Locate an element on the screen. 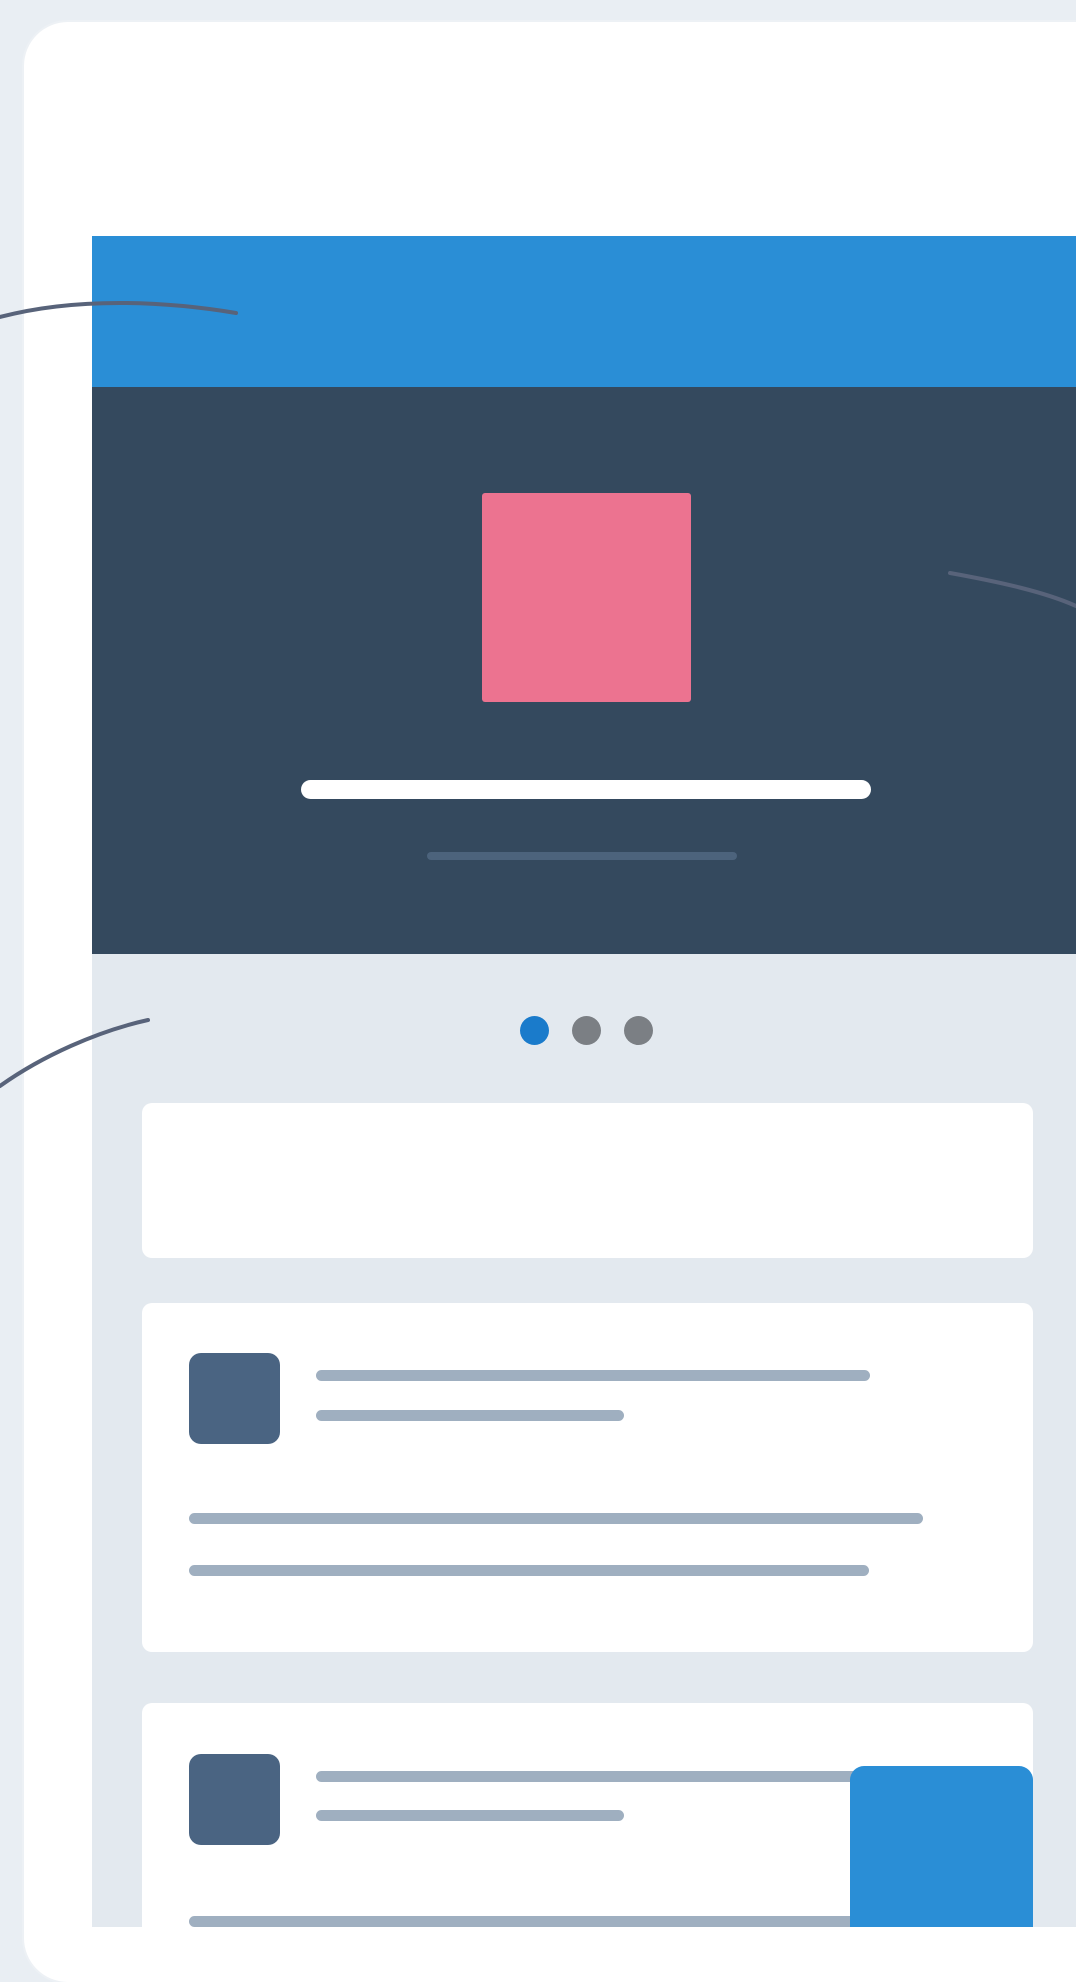 The width and height of the screenshot is (1076, 1982). hero-title-placeholder is located at coordinates (586, 789).